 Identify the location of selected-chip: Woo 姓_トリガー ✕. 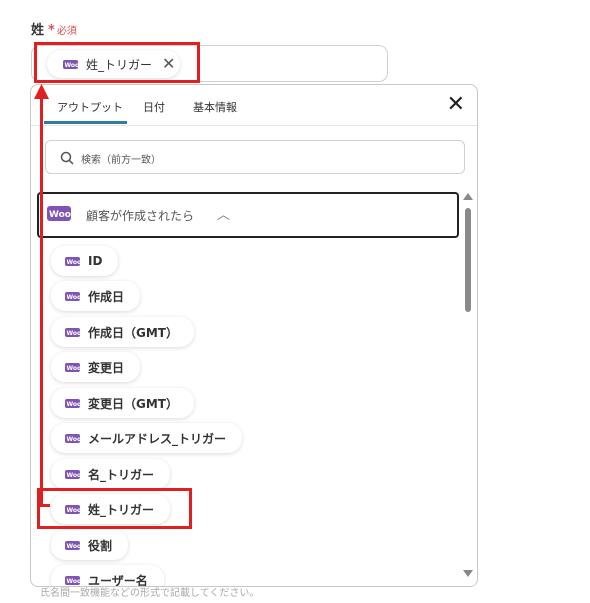
(113, 64).